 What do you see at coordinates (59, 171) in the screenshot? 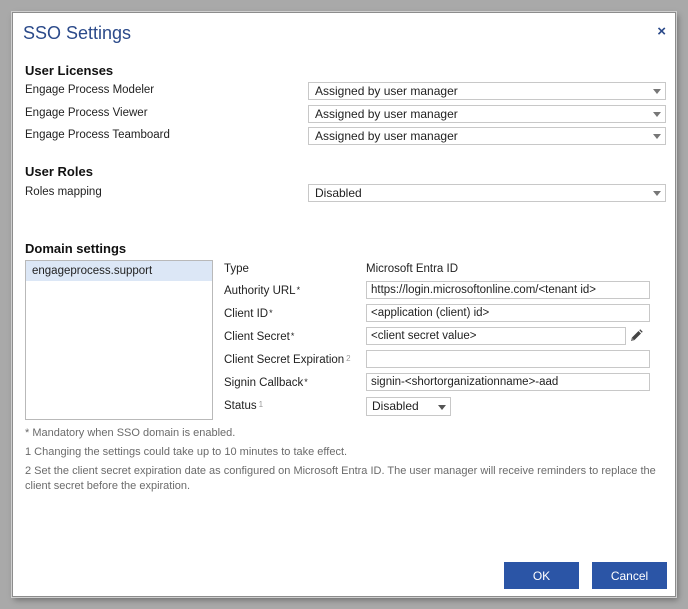
I see `user-roles-heading: User Roles` at bounding box center [59, 171].